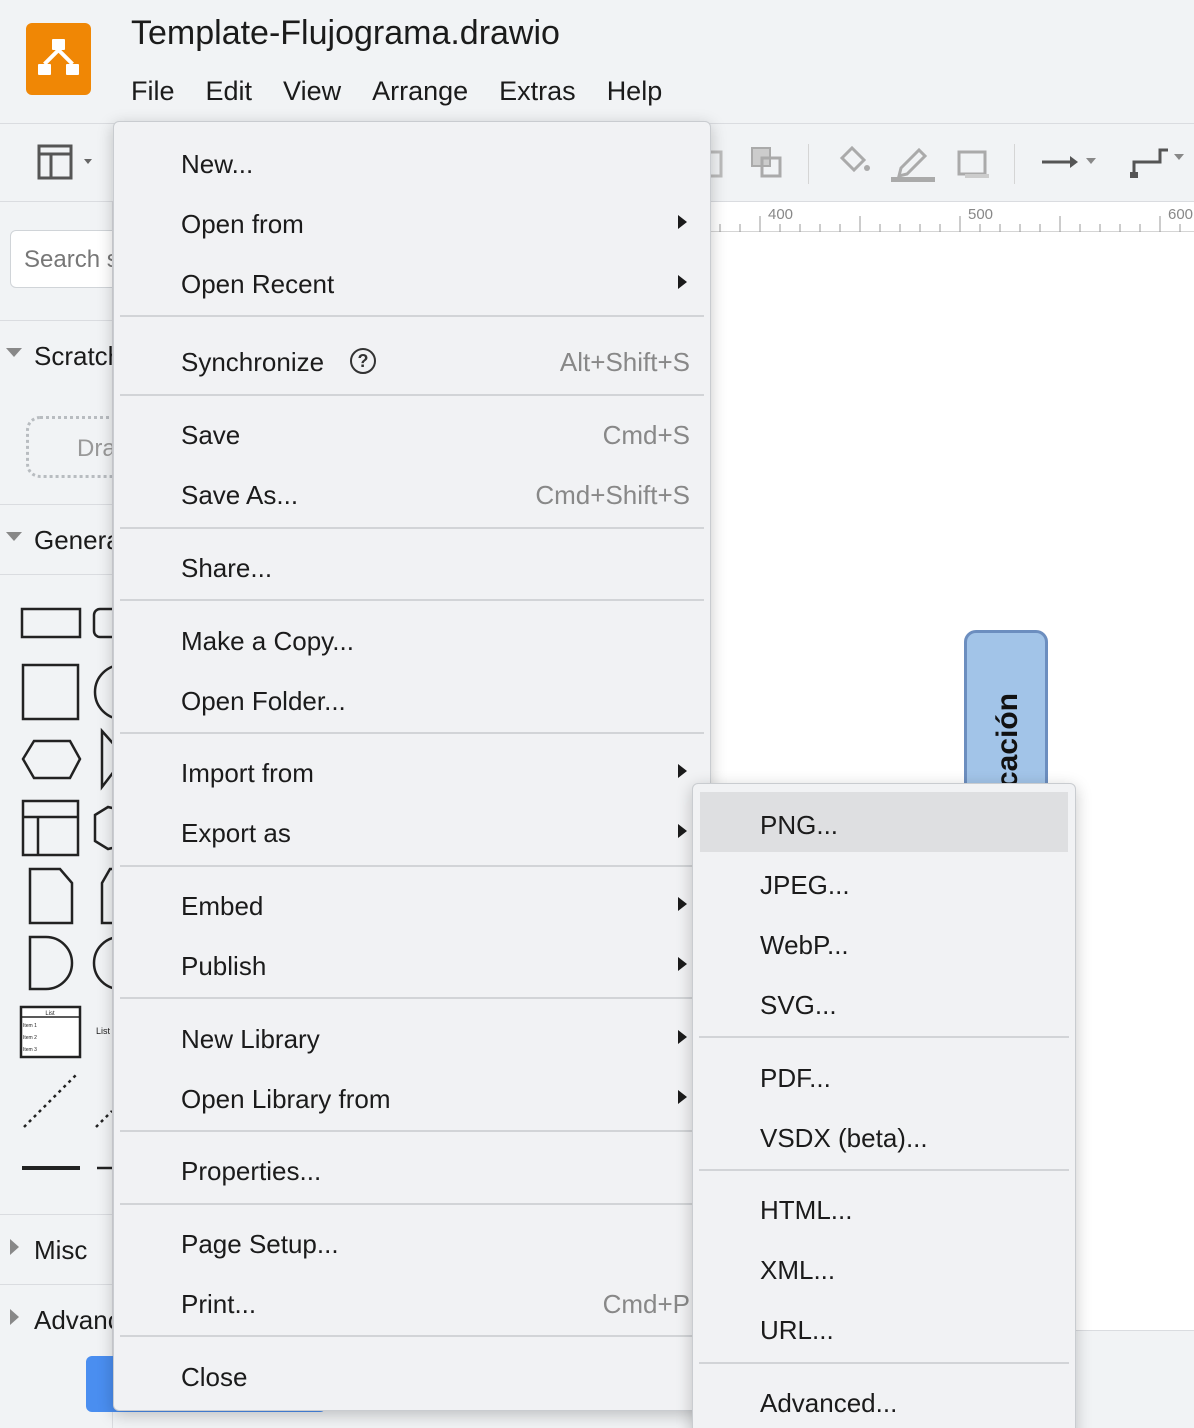 Image resolution: width=1194 pixels, height=1428 pixels. I want to click on menu-item-save: Save Cmd+S, so click(412, 432).